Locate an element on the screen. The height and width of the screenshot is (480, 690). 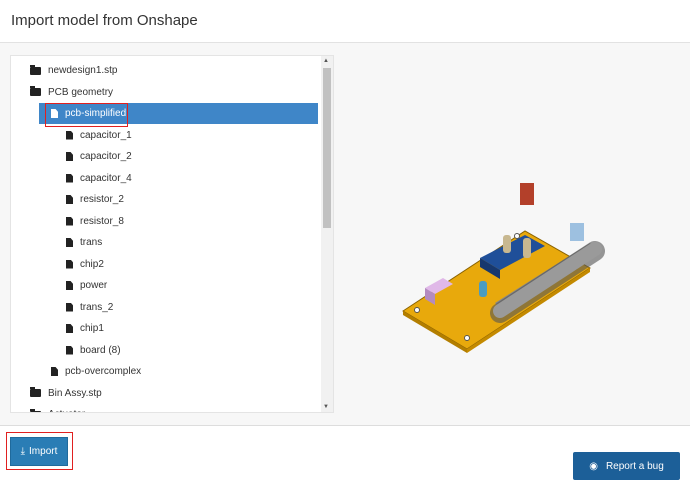
tree-item-label: resistor_2 is located at coordinates (102, 199).